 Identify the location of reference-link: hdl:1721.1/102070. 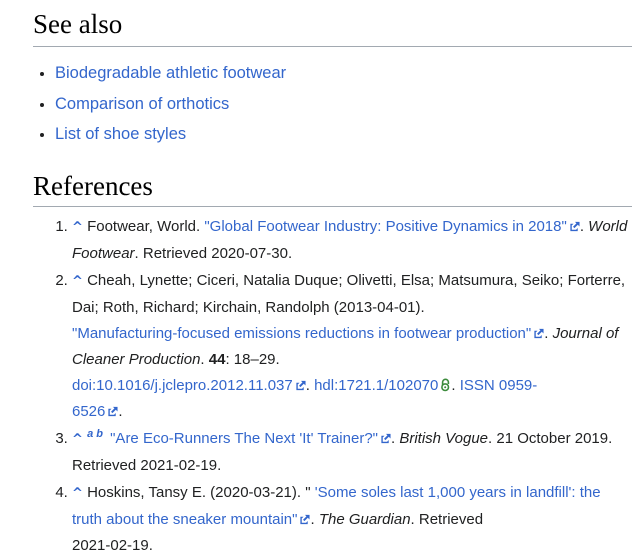
(382, 385).